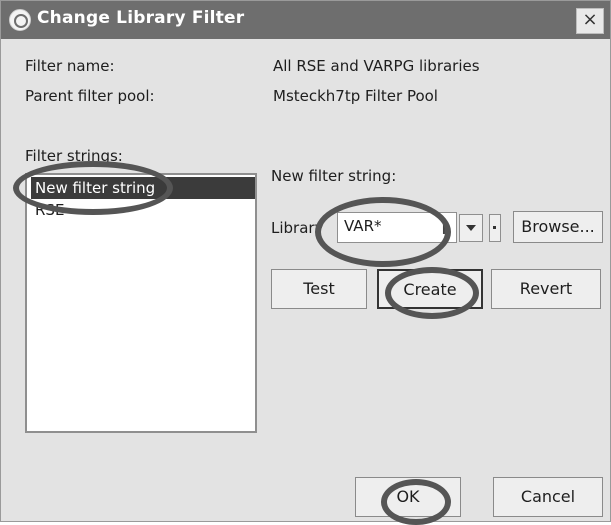 Image resolution: width=611 pixels, height=525 pixels. What do you see at coordinates (355, 96) in the screenshot?
I see `parent-filter-pool-value: Msteckh7tp Filter Pool` at bounding box center [355, 96].